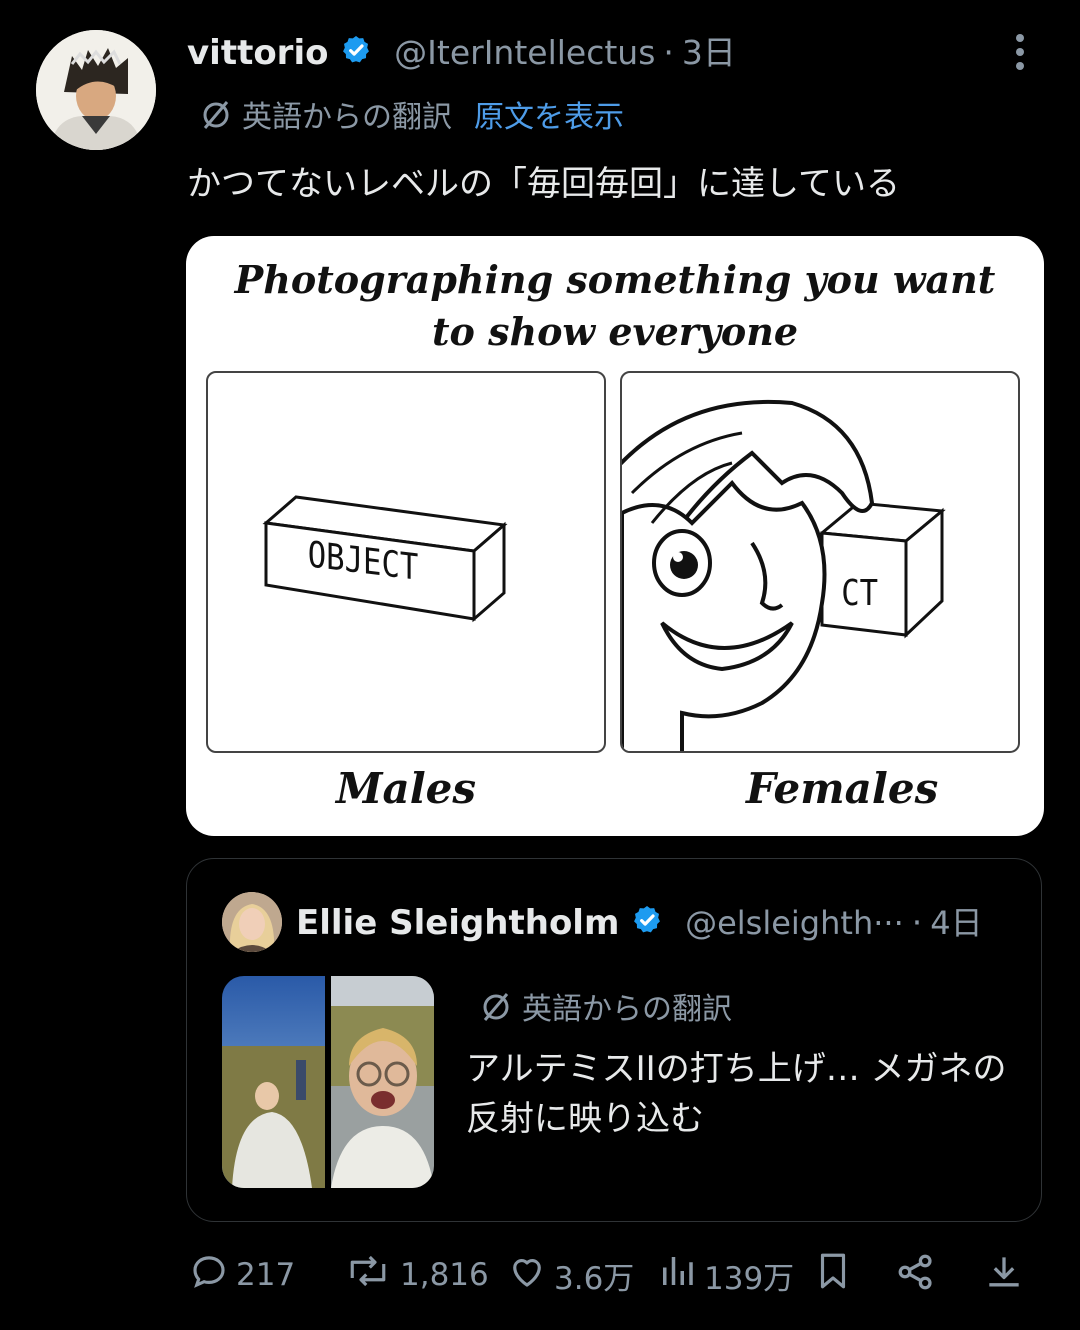  What do you see at coordinates (749, 1278) in the screenshot?
I see `views-count: 139万` at bounding box center [749, 1278].